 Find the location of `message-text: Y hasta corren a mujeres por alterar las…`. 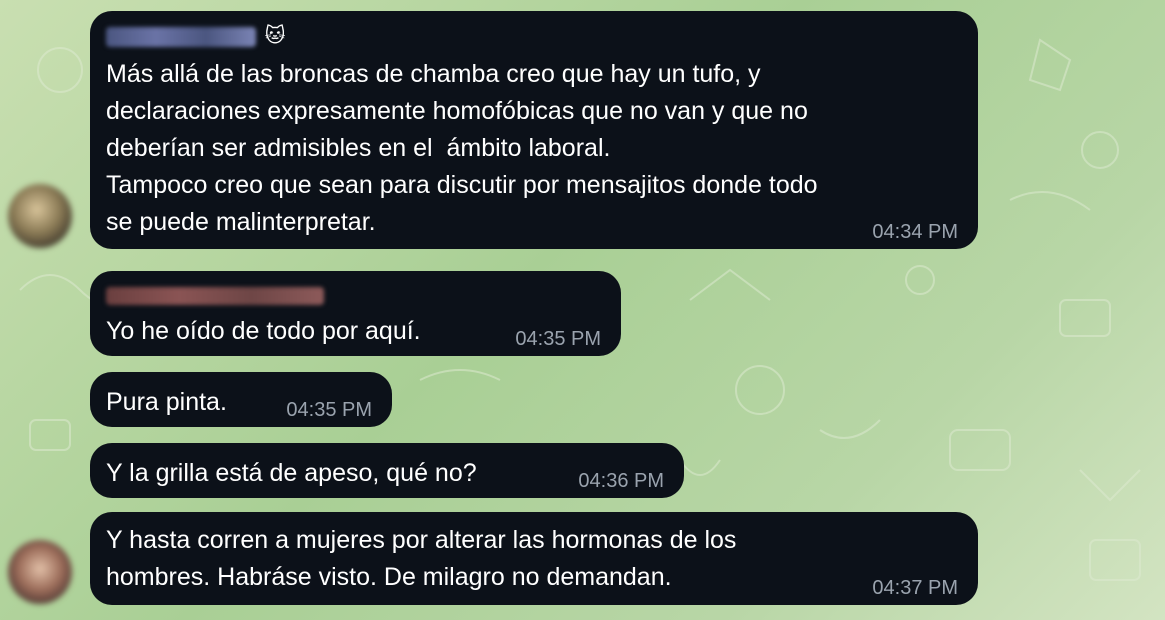

message-text: Y hasta corren a mujeres por alterar las… is located at coordinates (421, 558).